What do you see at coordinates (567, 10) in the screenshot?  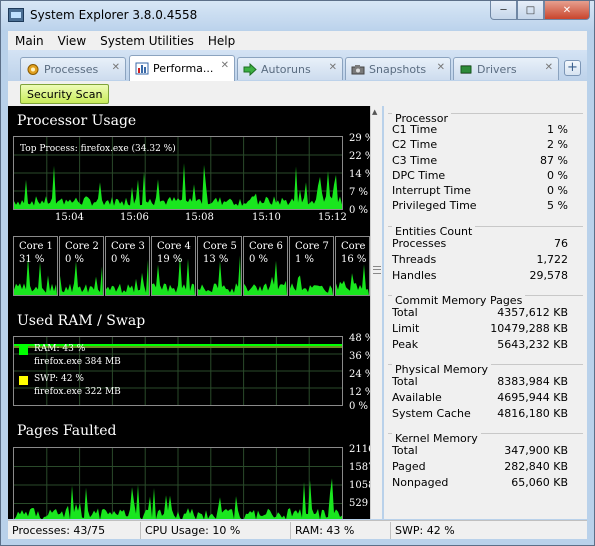 I see `close-button: ✕` at bounding box center [567, 10].